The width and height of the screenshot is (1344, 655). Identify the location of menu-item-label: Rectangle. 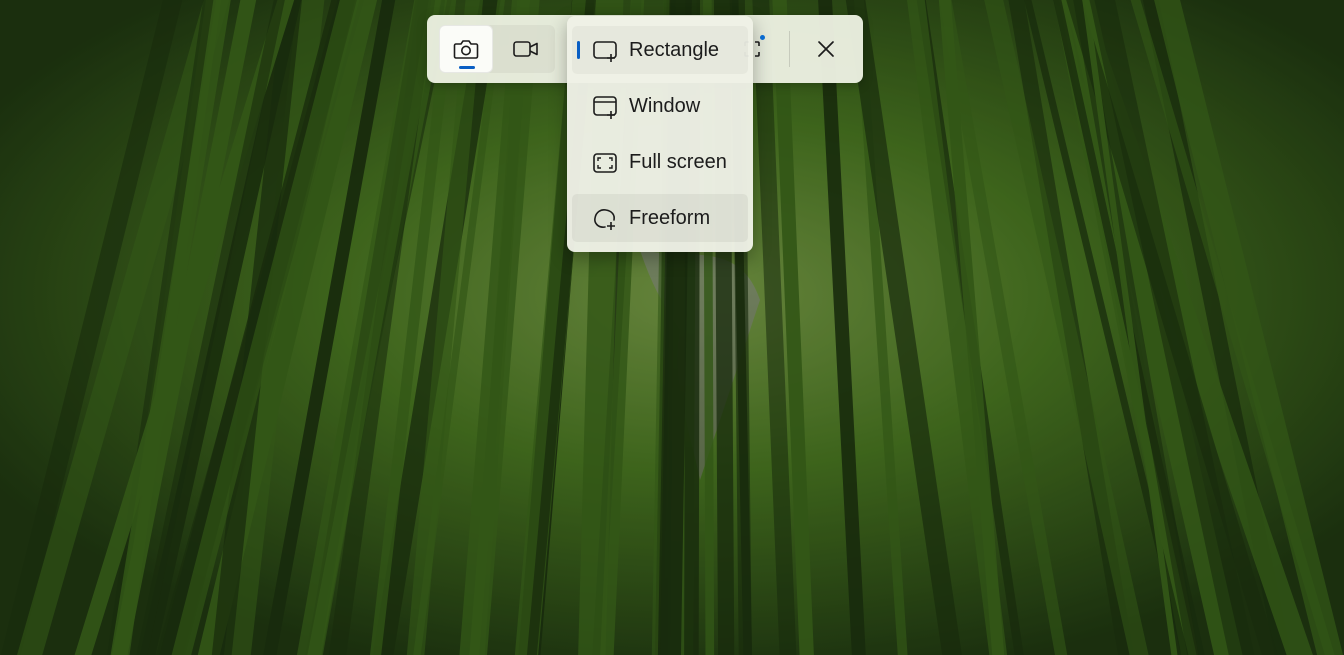
(674, 50).